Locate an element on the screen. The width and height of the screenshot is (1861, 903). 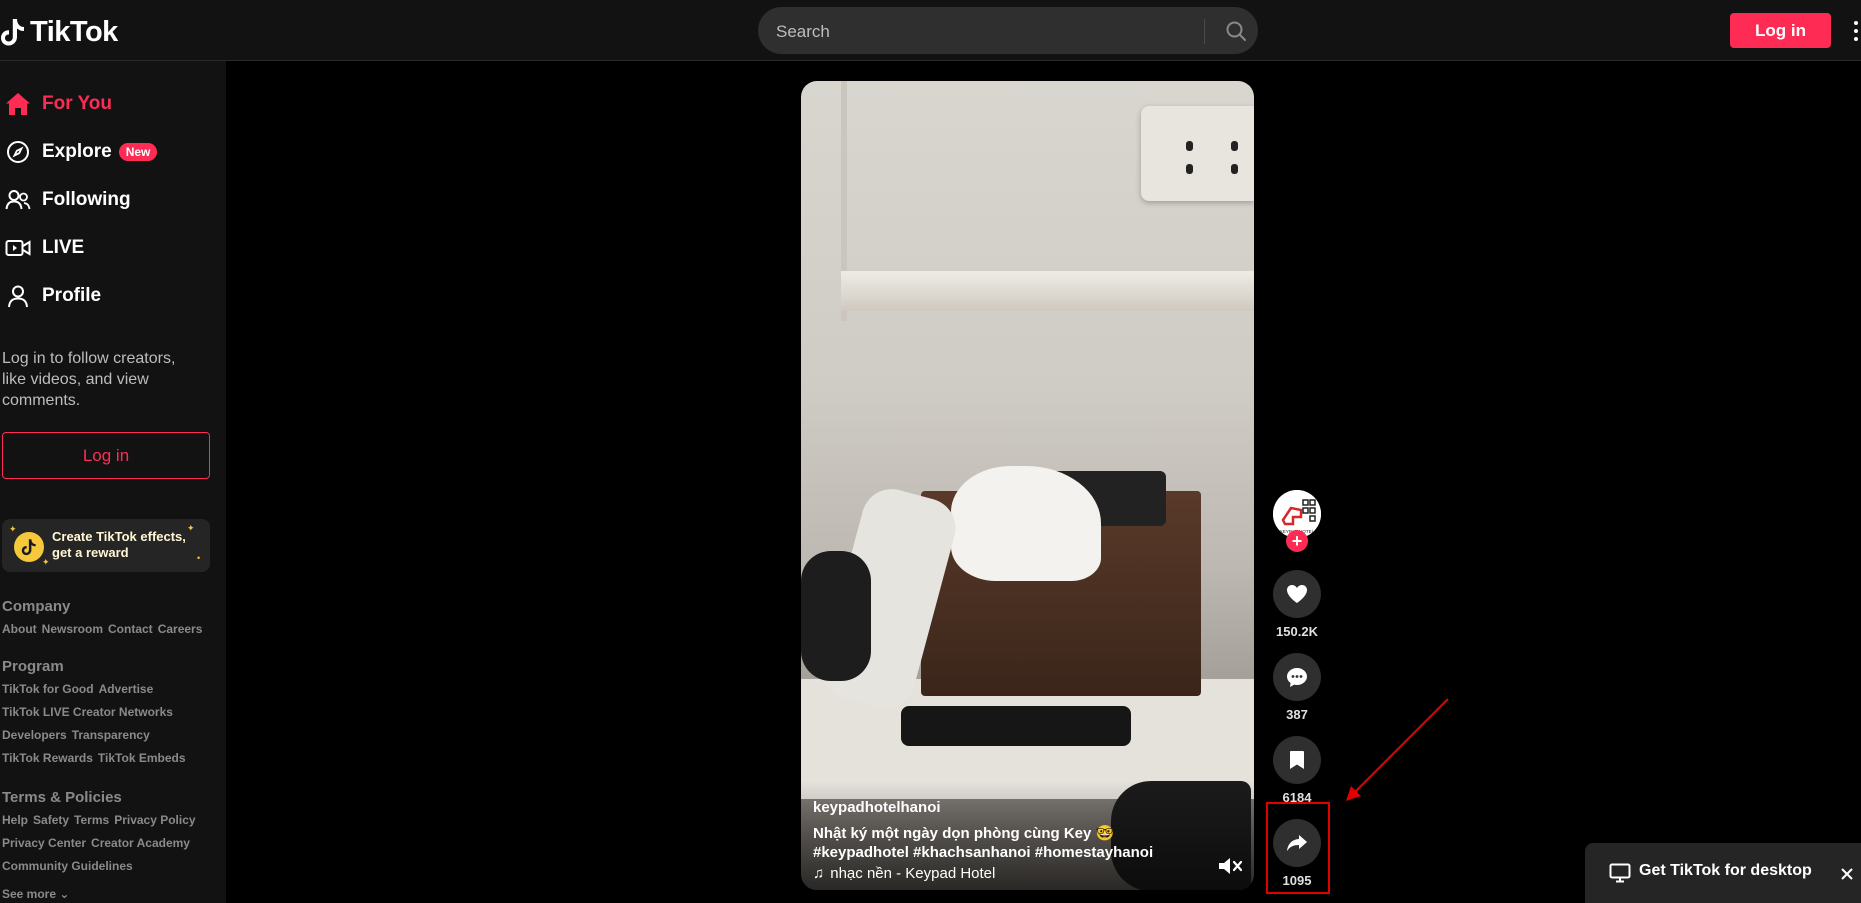
footer-link: Terms is located at coordinates (91, 820).